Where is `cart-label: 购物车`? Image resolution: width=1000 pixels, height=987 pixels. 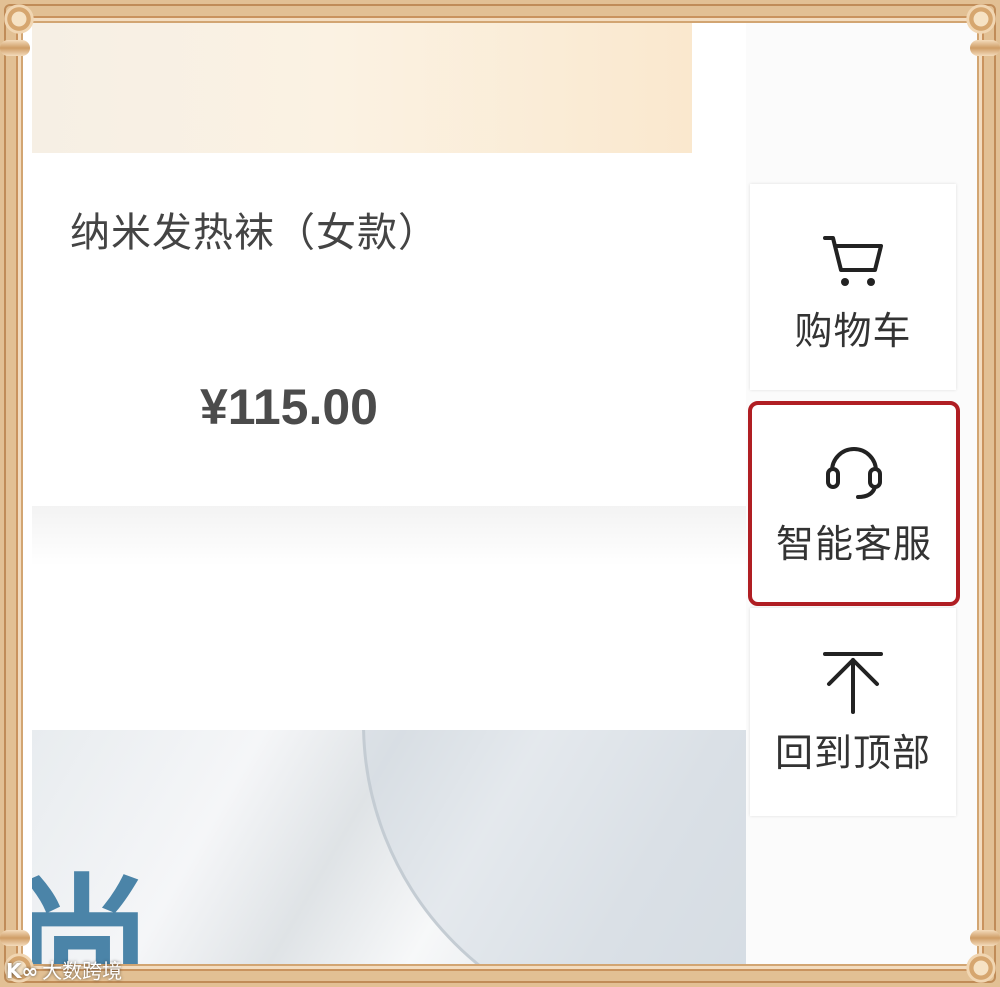
cart-label: 购物车 is located at coordinates (853, 331).